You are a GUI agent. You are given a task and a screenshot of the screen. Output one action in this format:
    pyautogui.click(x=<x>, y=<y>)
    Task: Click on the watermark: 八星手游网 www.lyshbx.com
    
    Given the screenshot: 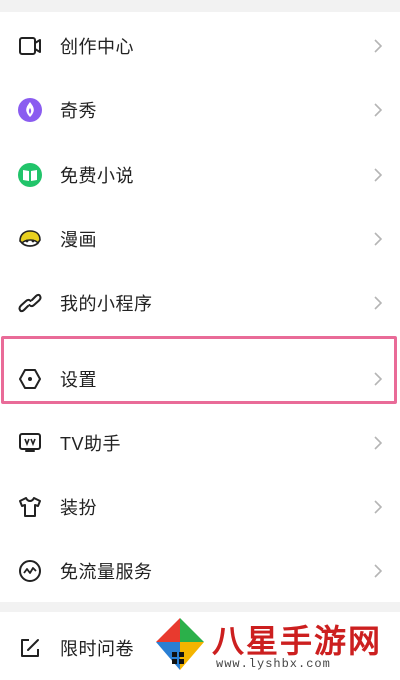 What is the action you would take?
    pyautogui.click(x=275, y=645)
    